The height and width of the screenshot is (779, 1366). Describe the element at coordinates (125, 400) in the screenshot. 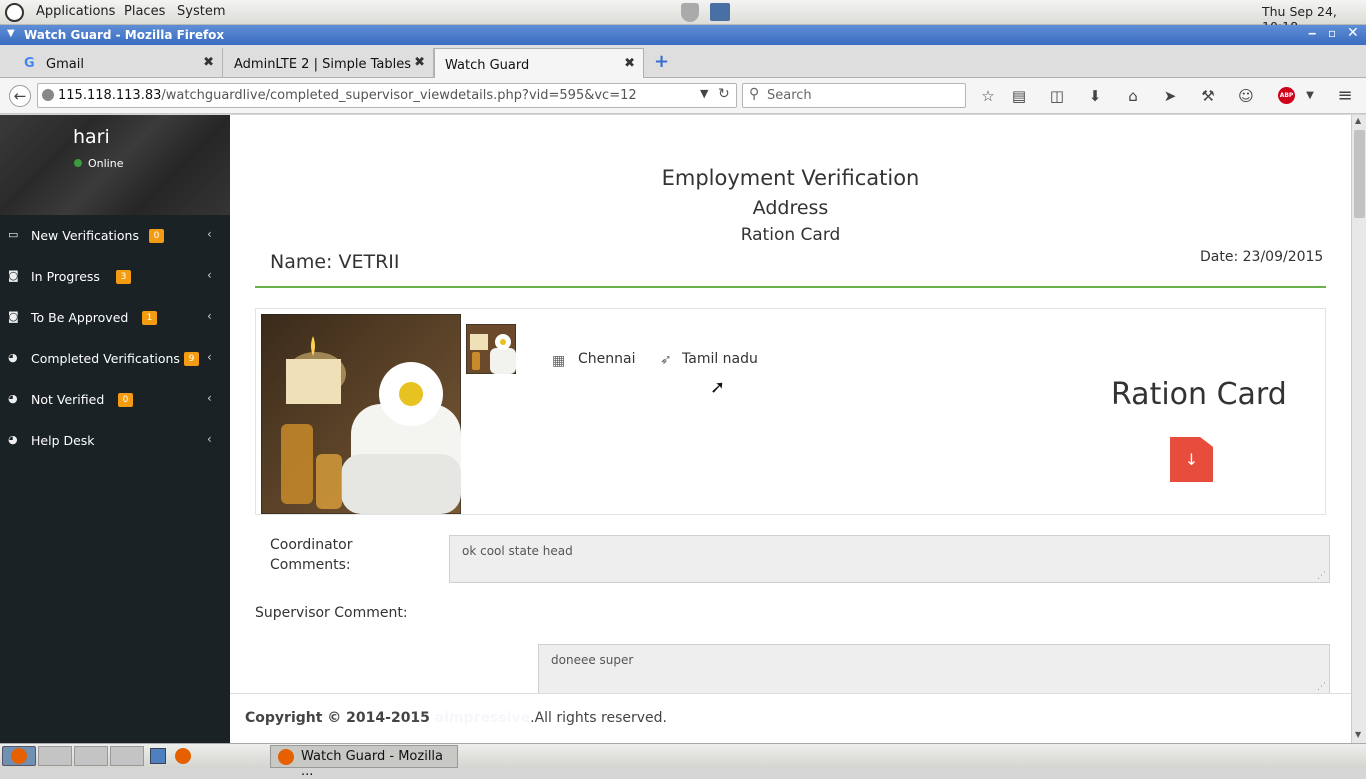

I see `count-badge: 0` at that location.